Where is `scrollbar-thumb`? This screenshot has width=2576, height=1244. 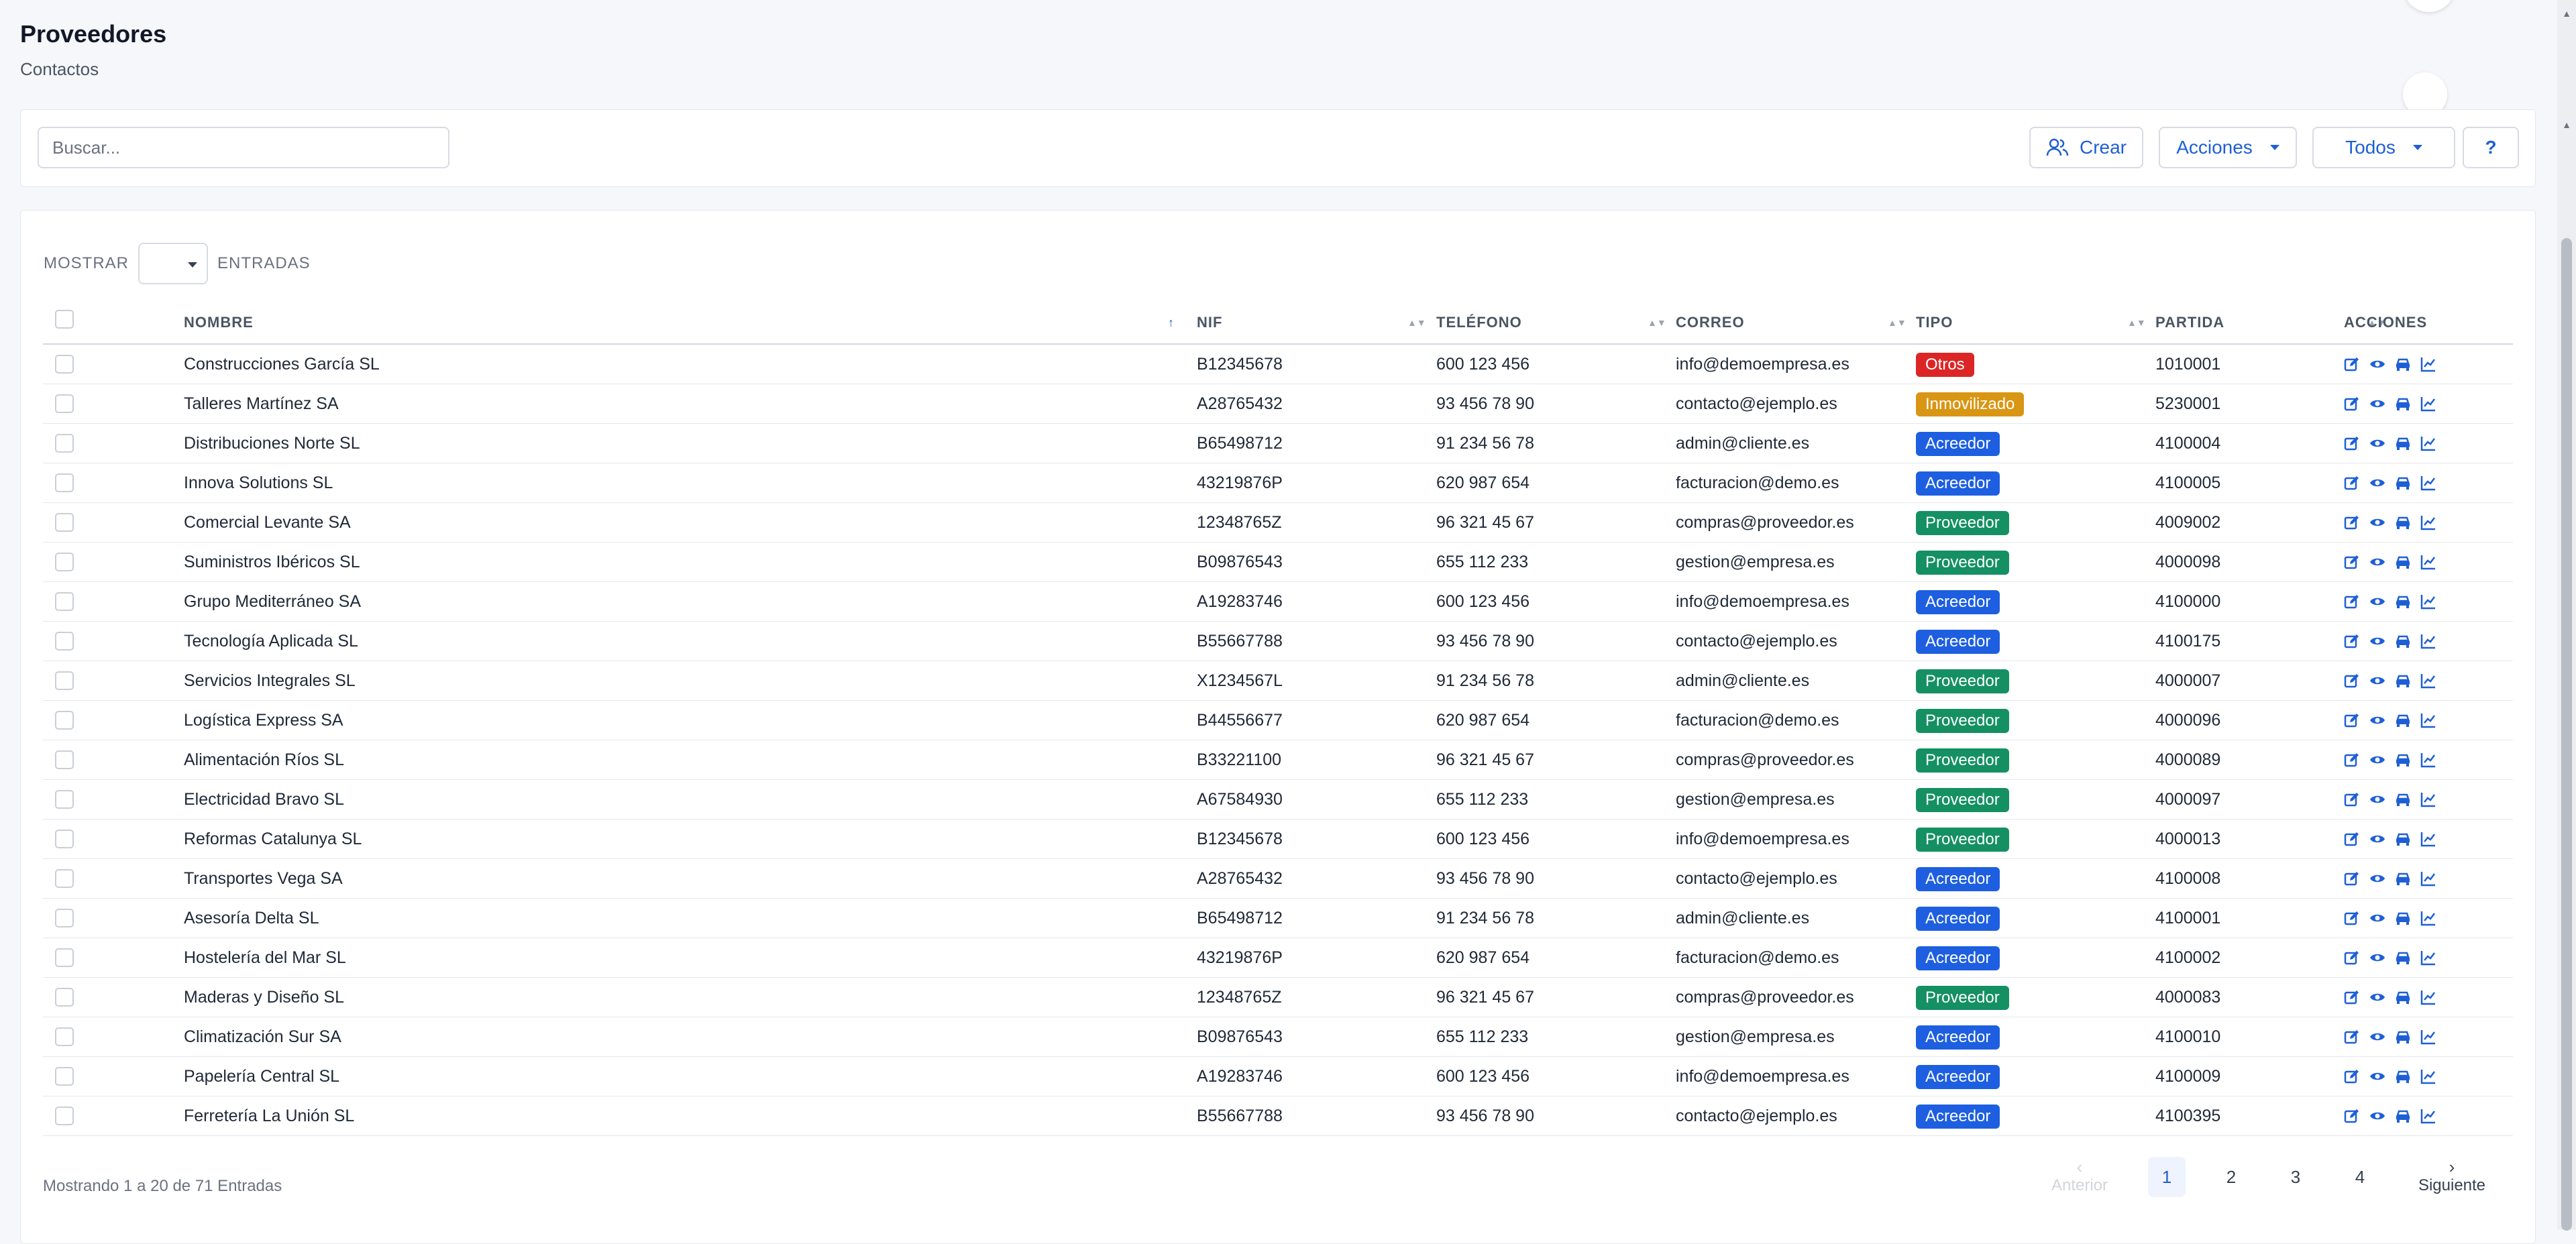
scrollbar-thumb is located at coordinates (2566, 734).